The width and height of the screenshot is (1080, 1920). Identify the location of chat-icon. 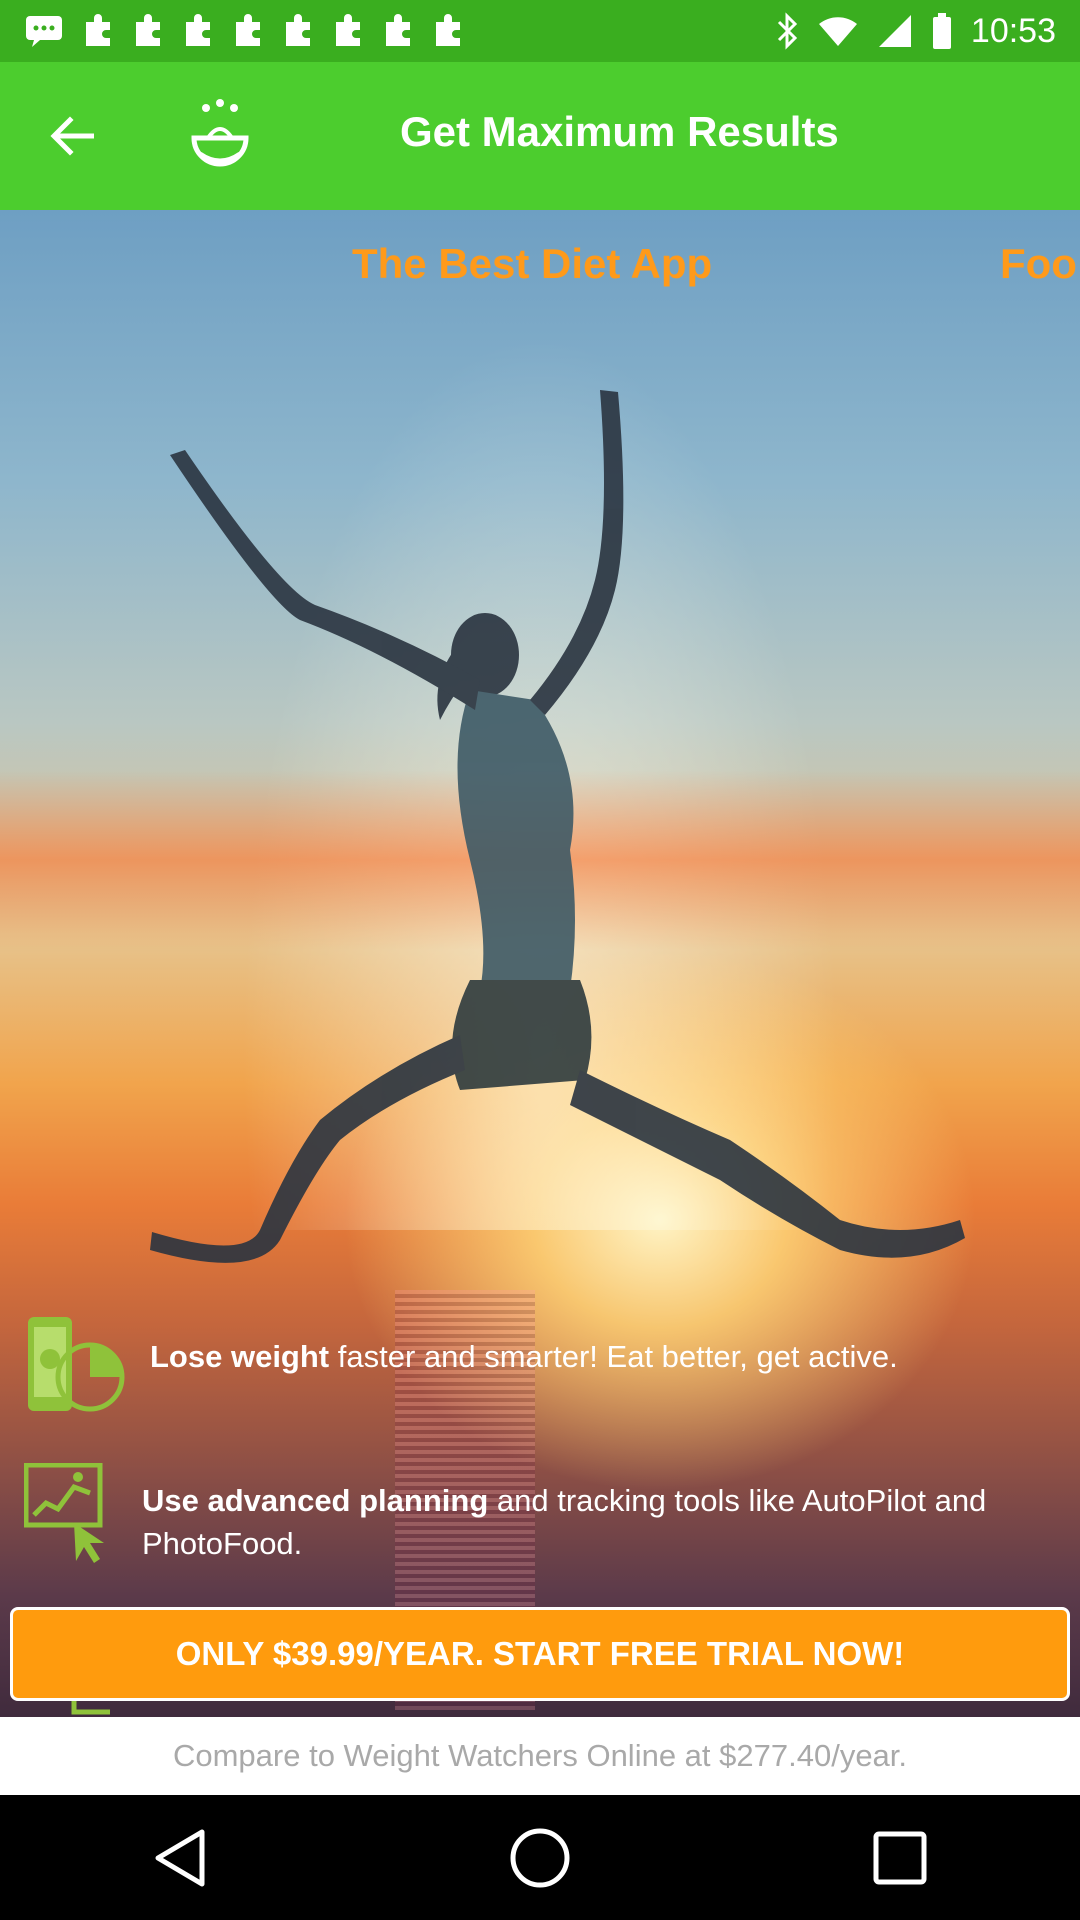
(44, 31).